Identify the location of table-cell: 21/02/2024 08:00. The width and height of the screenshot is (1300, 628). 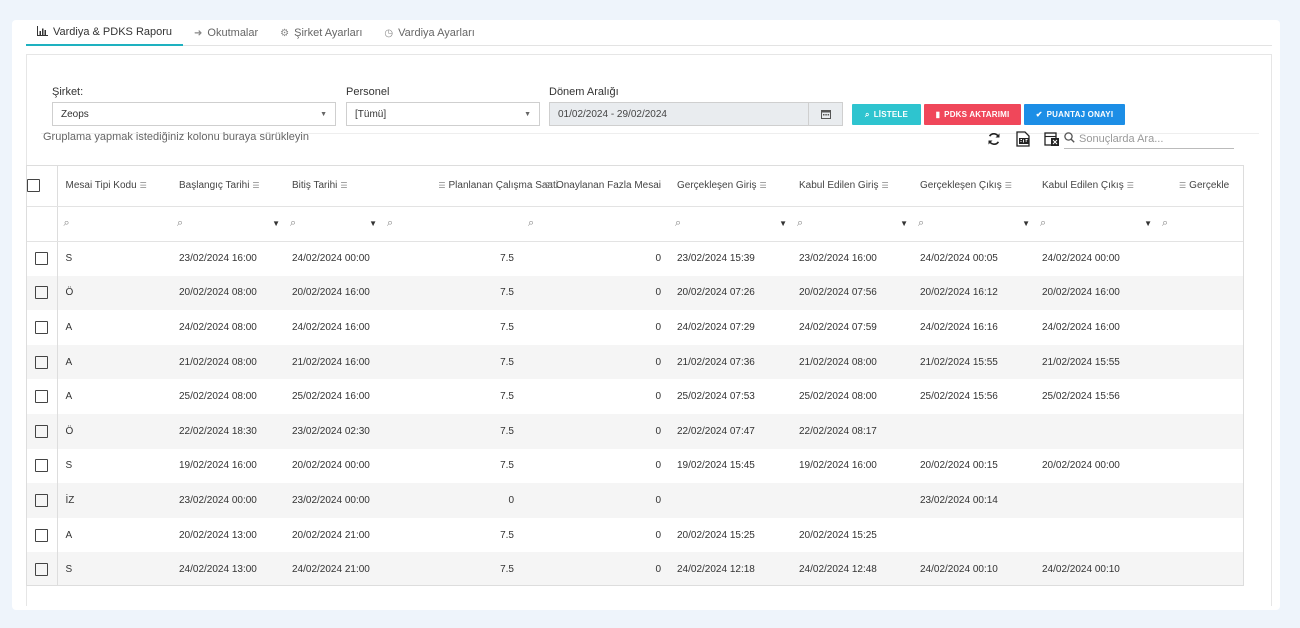
(227, 362).